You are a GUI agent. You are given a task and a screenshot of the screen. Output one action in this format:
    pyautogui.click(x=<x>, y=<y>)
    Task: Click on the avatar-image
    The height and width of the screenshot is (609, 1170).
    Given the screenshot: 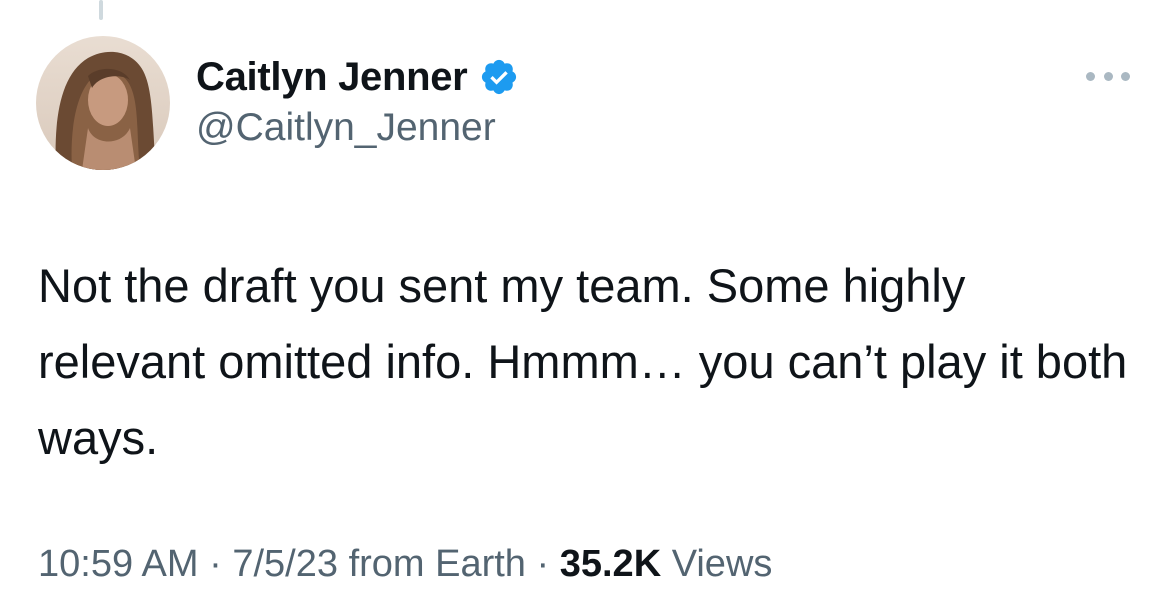 What is the action you would take?
    pyautogui.click(x=103, y=103)
    